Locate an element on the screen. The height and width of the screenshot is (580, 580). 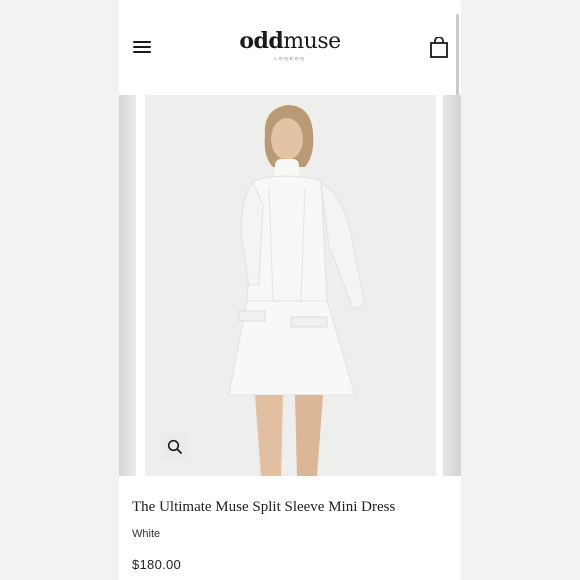
previous-image-peek is located at coordinates (127, 285).